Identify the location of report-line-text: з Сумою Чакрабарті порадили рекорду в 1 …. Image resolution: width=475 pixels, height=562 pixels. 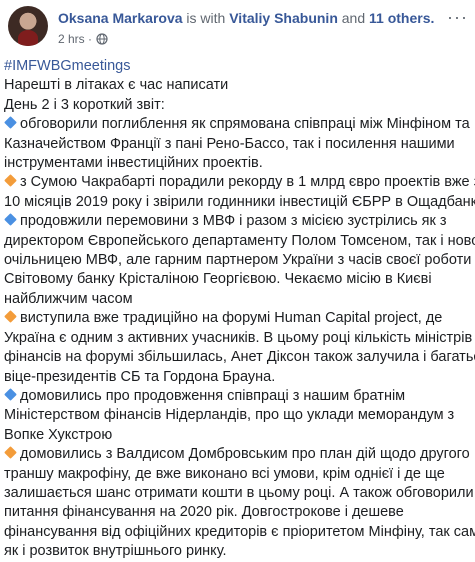
(247, 182).